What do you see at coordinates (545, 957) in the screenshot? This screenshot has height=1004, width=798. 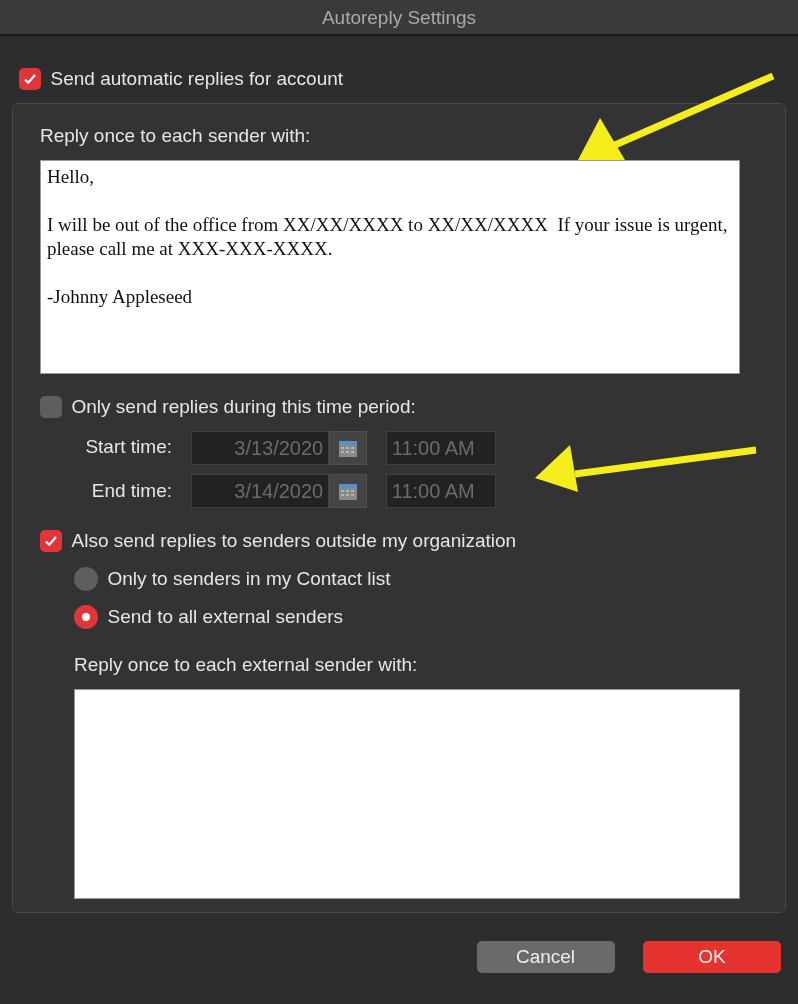 I see `cancel-button: Cancel` at bounding box center [545, 957].